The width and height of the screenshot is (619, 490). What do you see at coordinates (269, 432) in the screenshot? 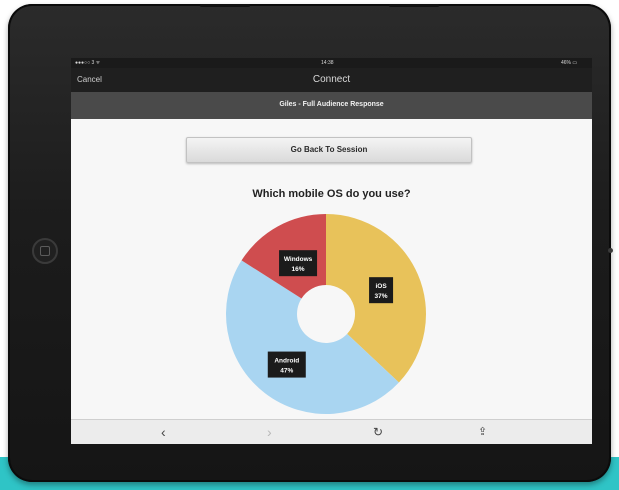
I see `chevron-right-icon: ›` at bounding box center [269, 432].